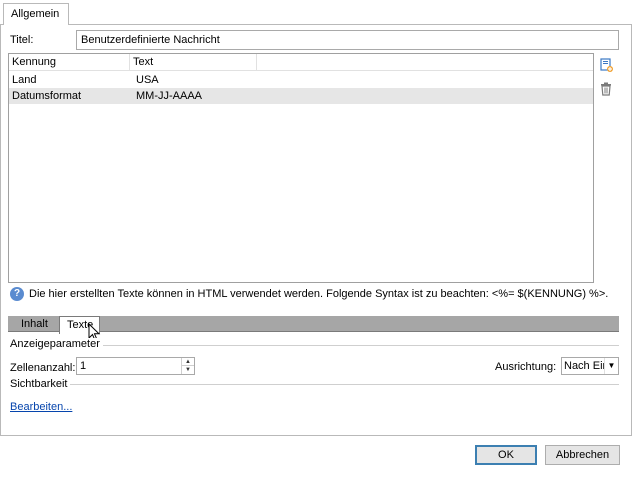  What do you see at coordinates (47, 96) in the screenshot?
I see `cell-kennung: Datumsformat` at bounding box center [47, 96].